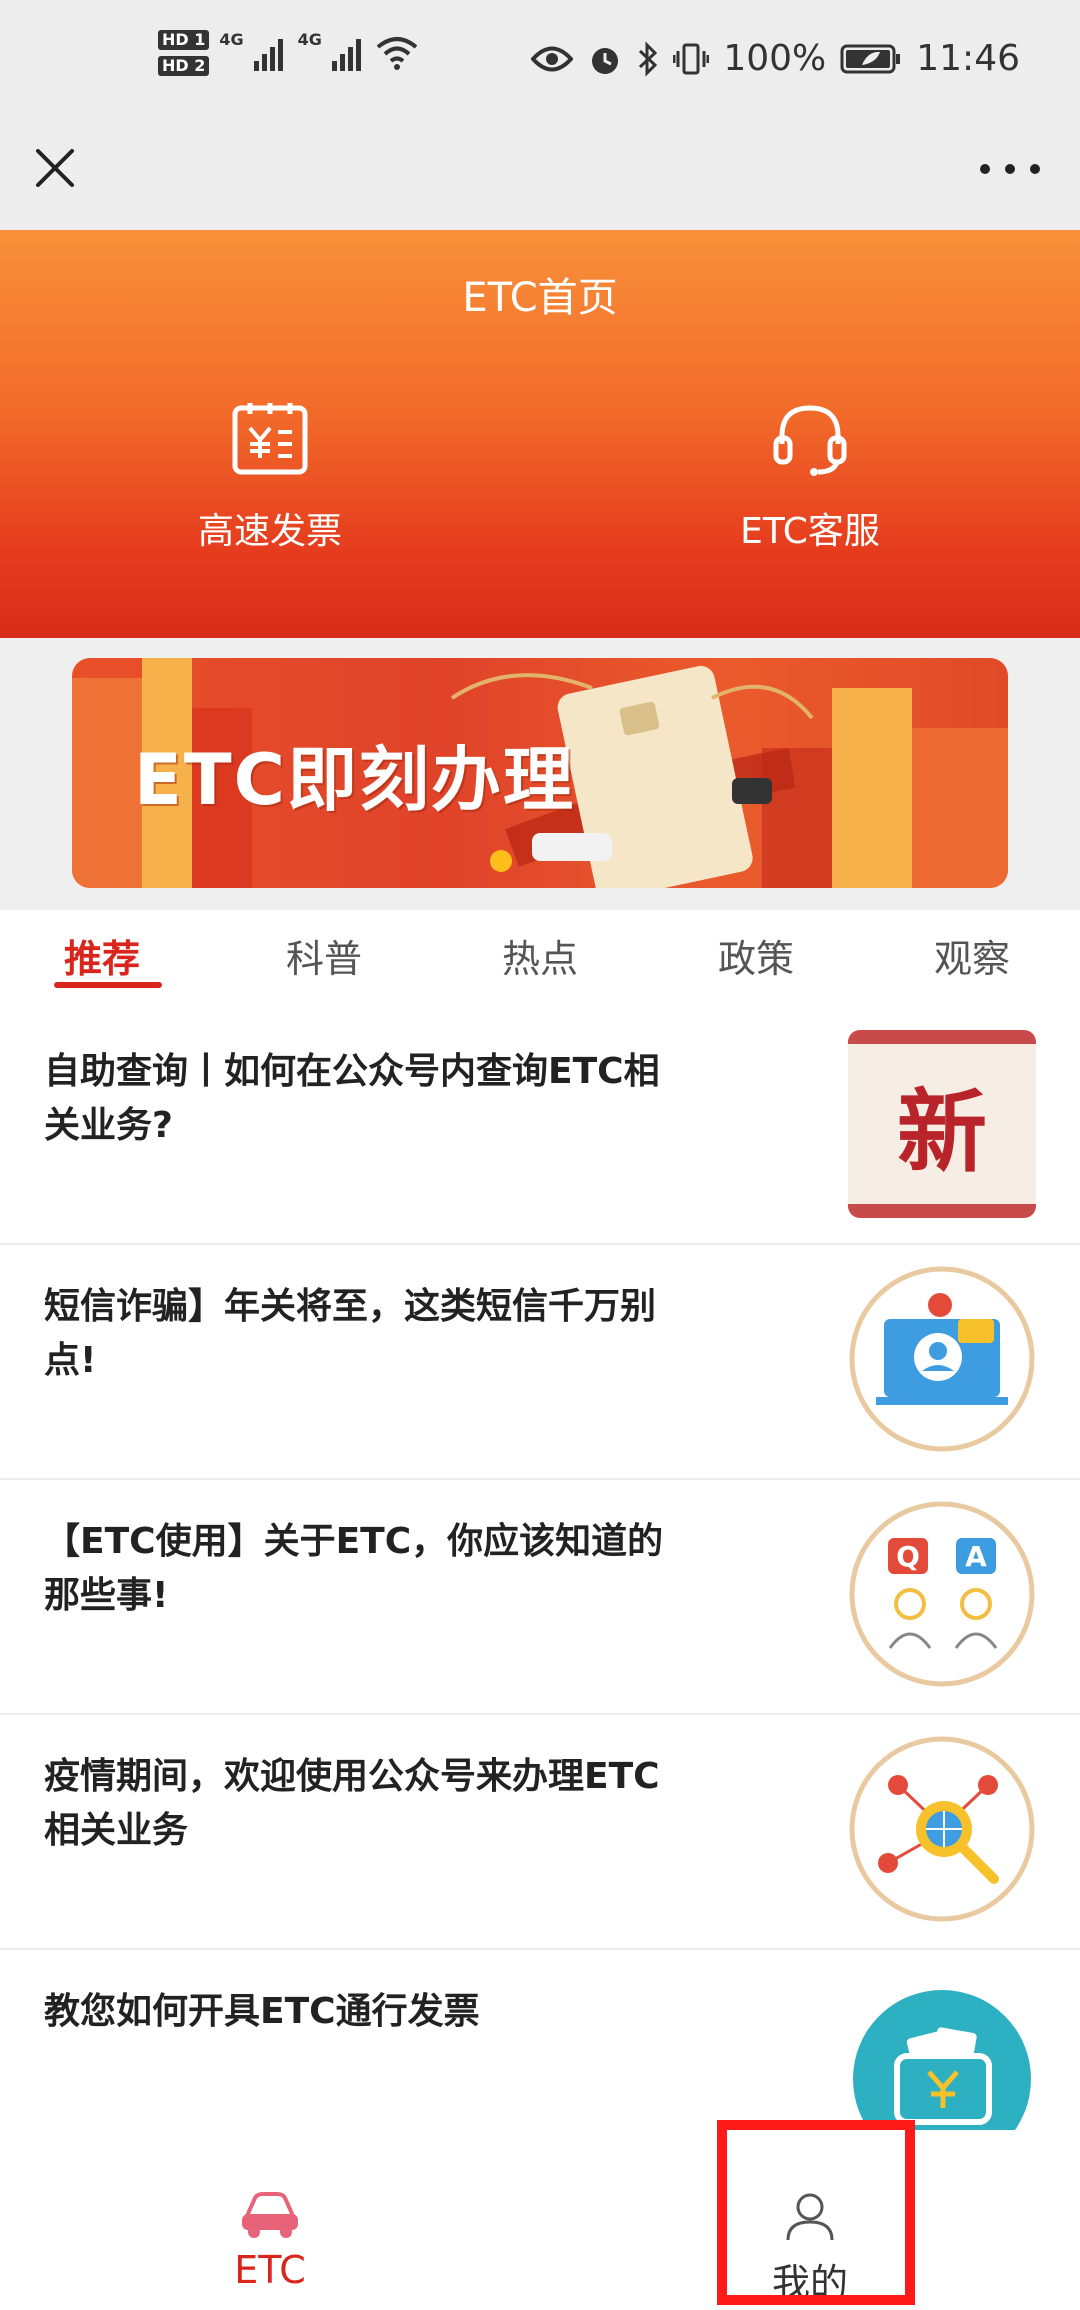 This screenshot has width=1080, height=2310. What do you see at coordinates (55, 168) in the screenshot?
I see `close-icon` at bounding box center [55, 168].